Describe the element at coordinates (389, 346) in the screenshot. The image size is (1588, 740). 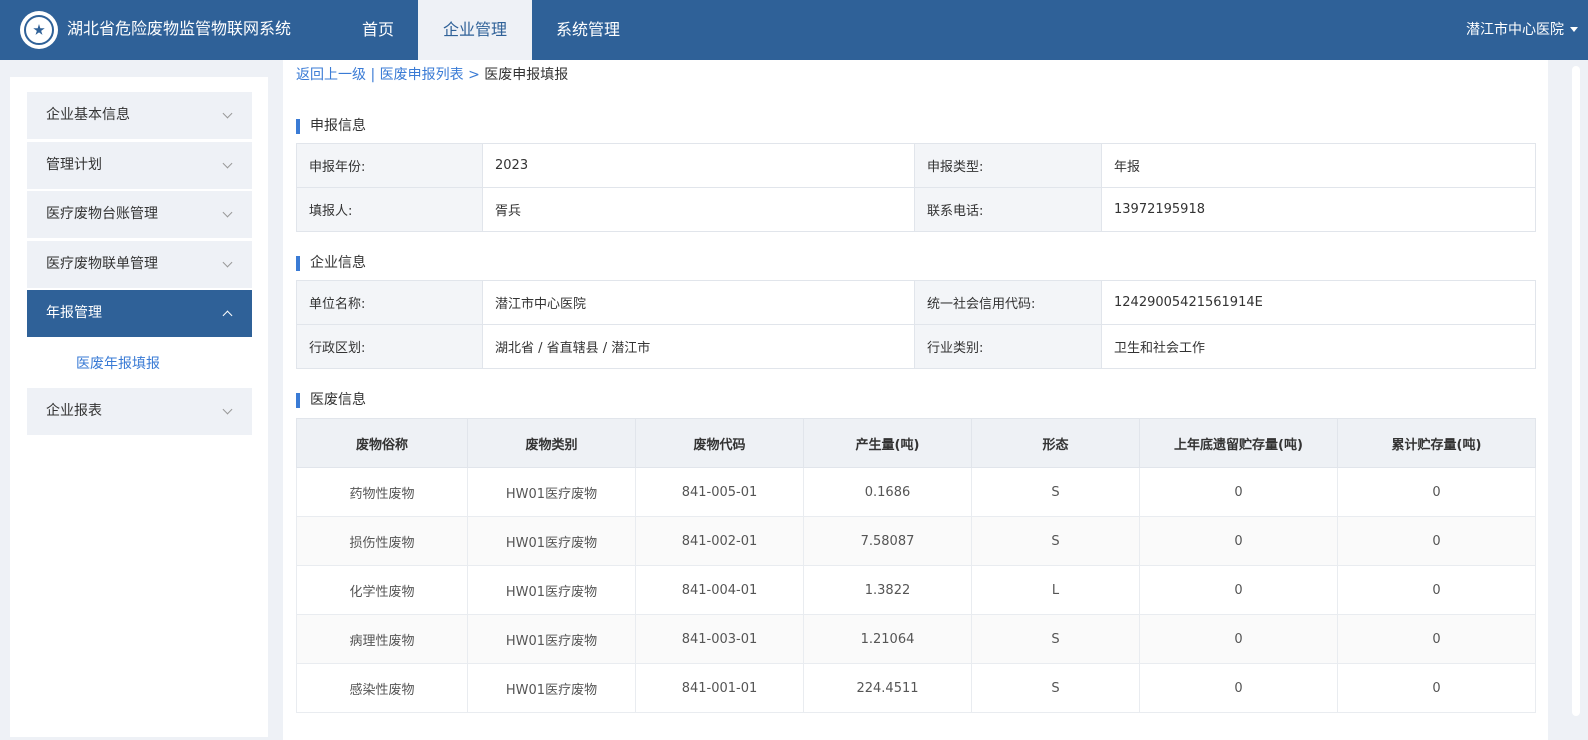
I see `region-label: 行政区划:` at that location.